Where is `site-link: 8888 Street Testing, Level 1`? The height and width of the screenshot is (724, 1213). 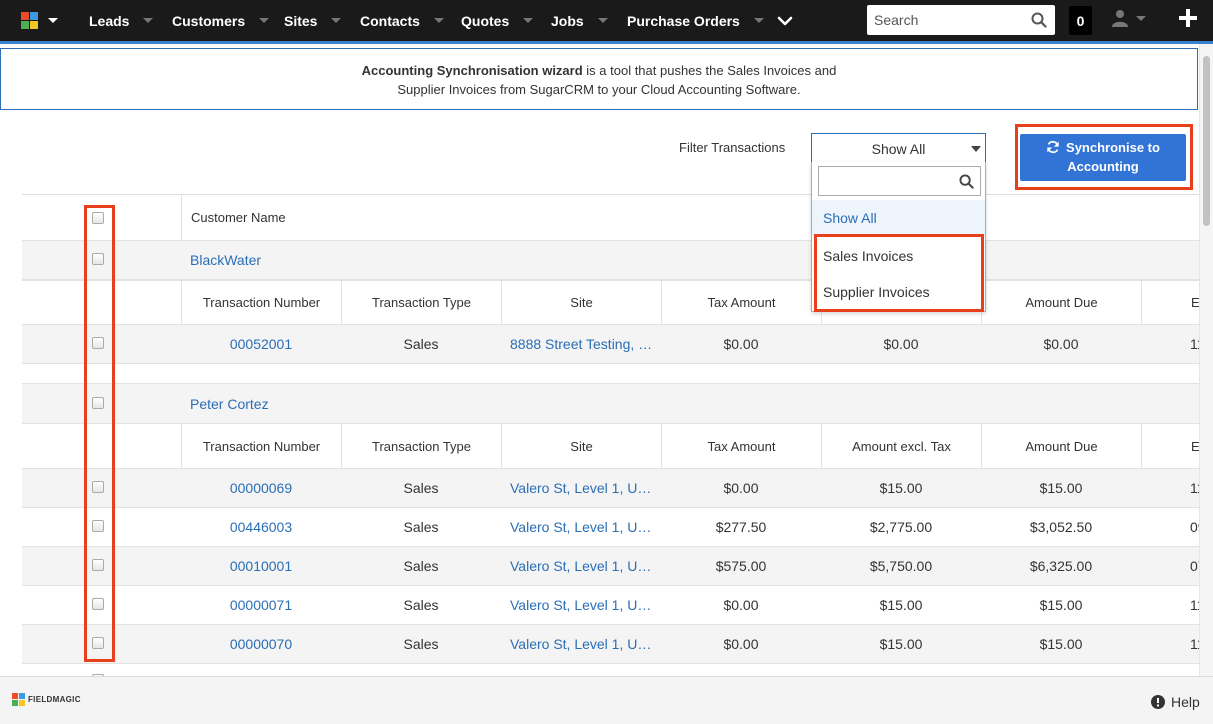 site-link: 8888 Street Testing, Level 1 is located at coordinates (582, 344).